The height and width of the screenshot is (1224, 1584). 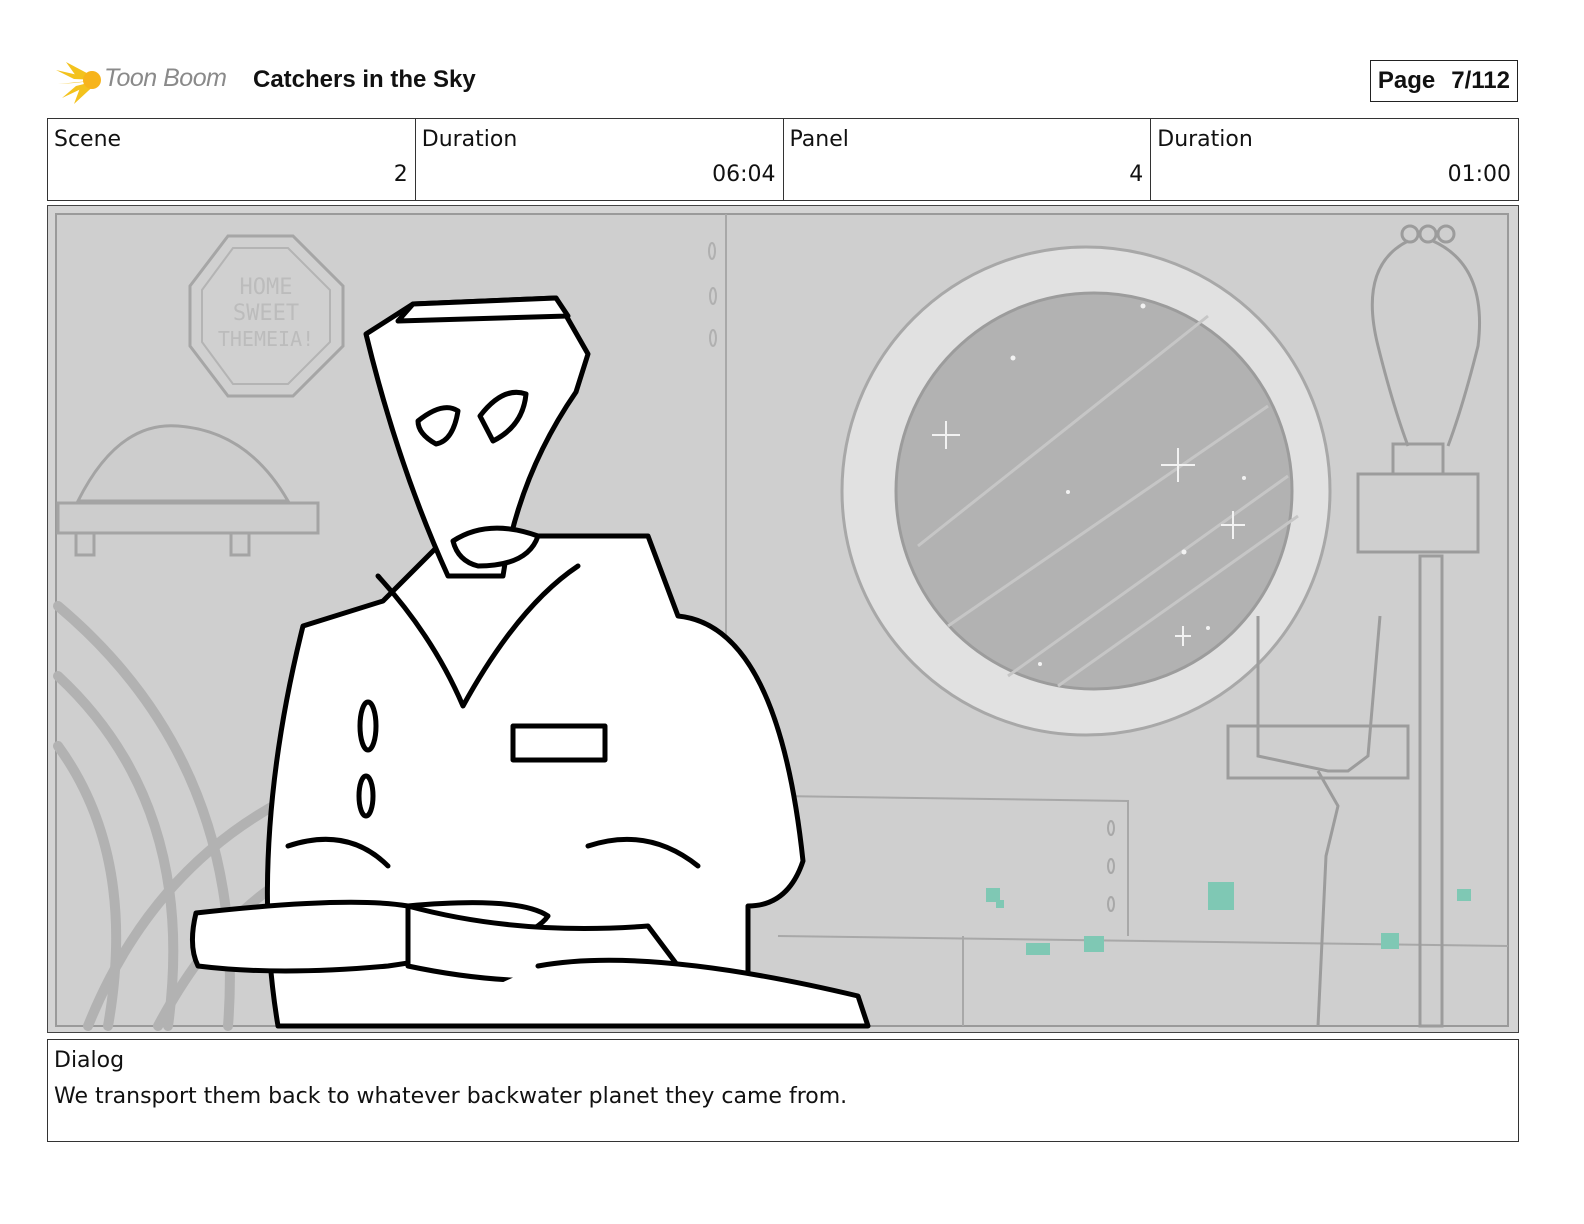 What do you see at coordinates (88, 139) in the screenshot?
I see `scene-label: Scene` at bounding box center [88, 139].